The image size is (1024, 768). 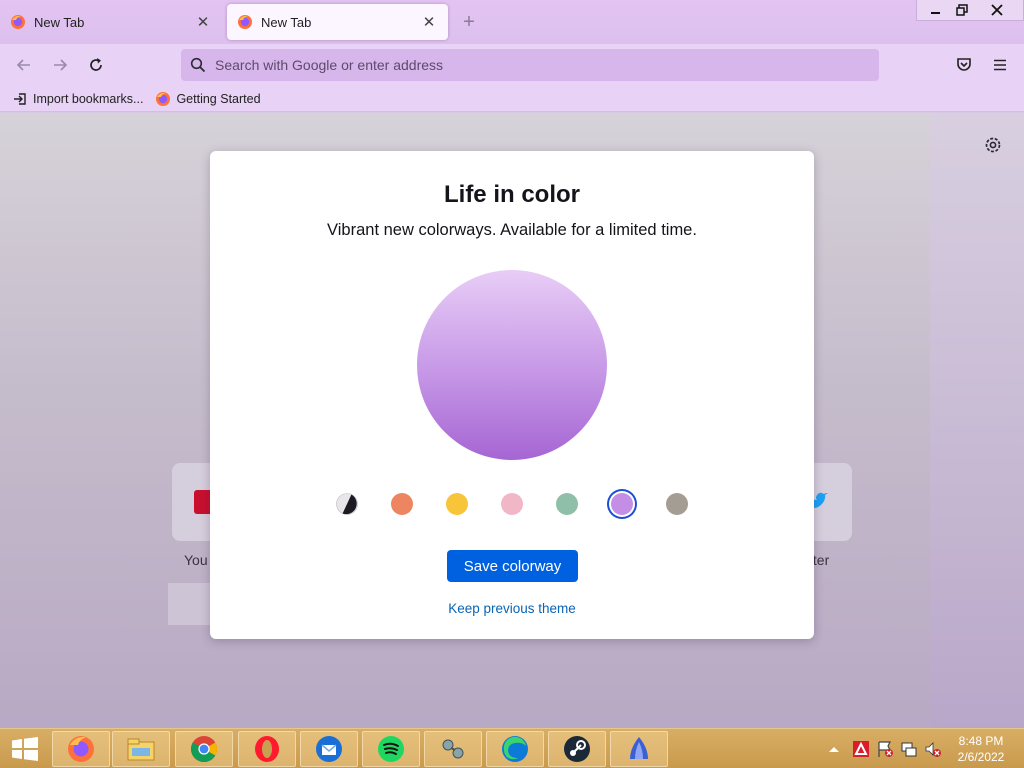 I want to click on hamburger-menu-icon, so click(x=1000, y=65).